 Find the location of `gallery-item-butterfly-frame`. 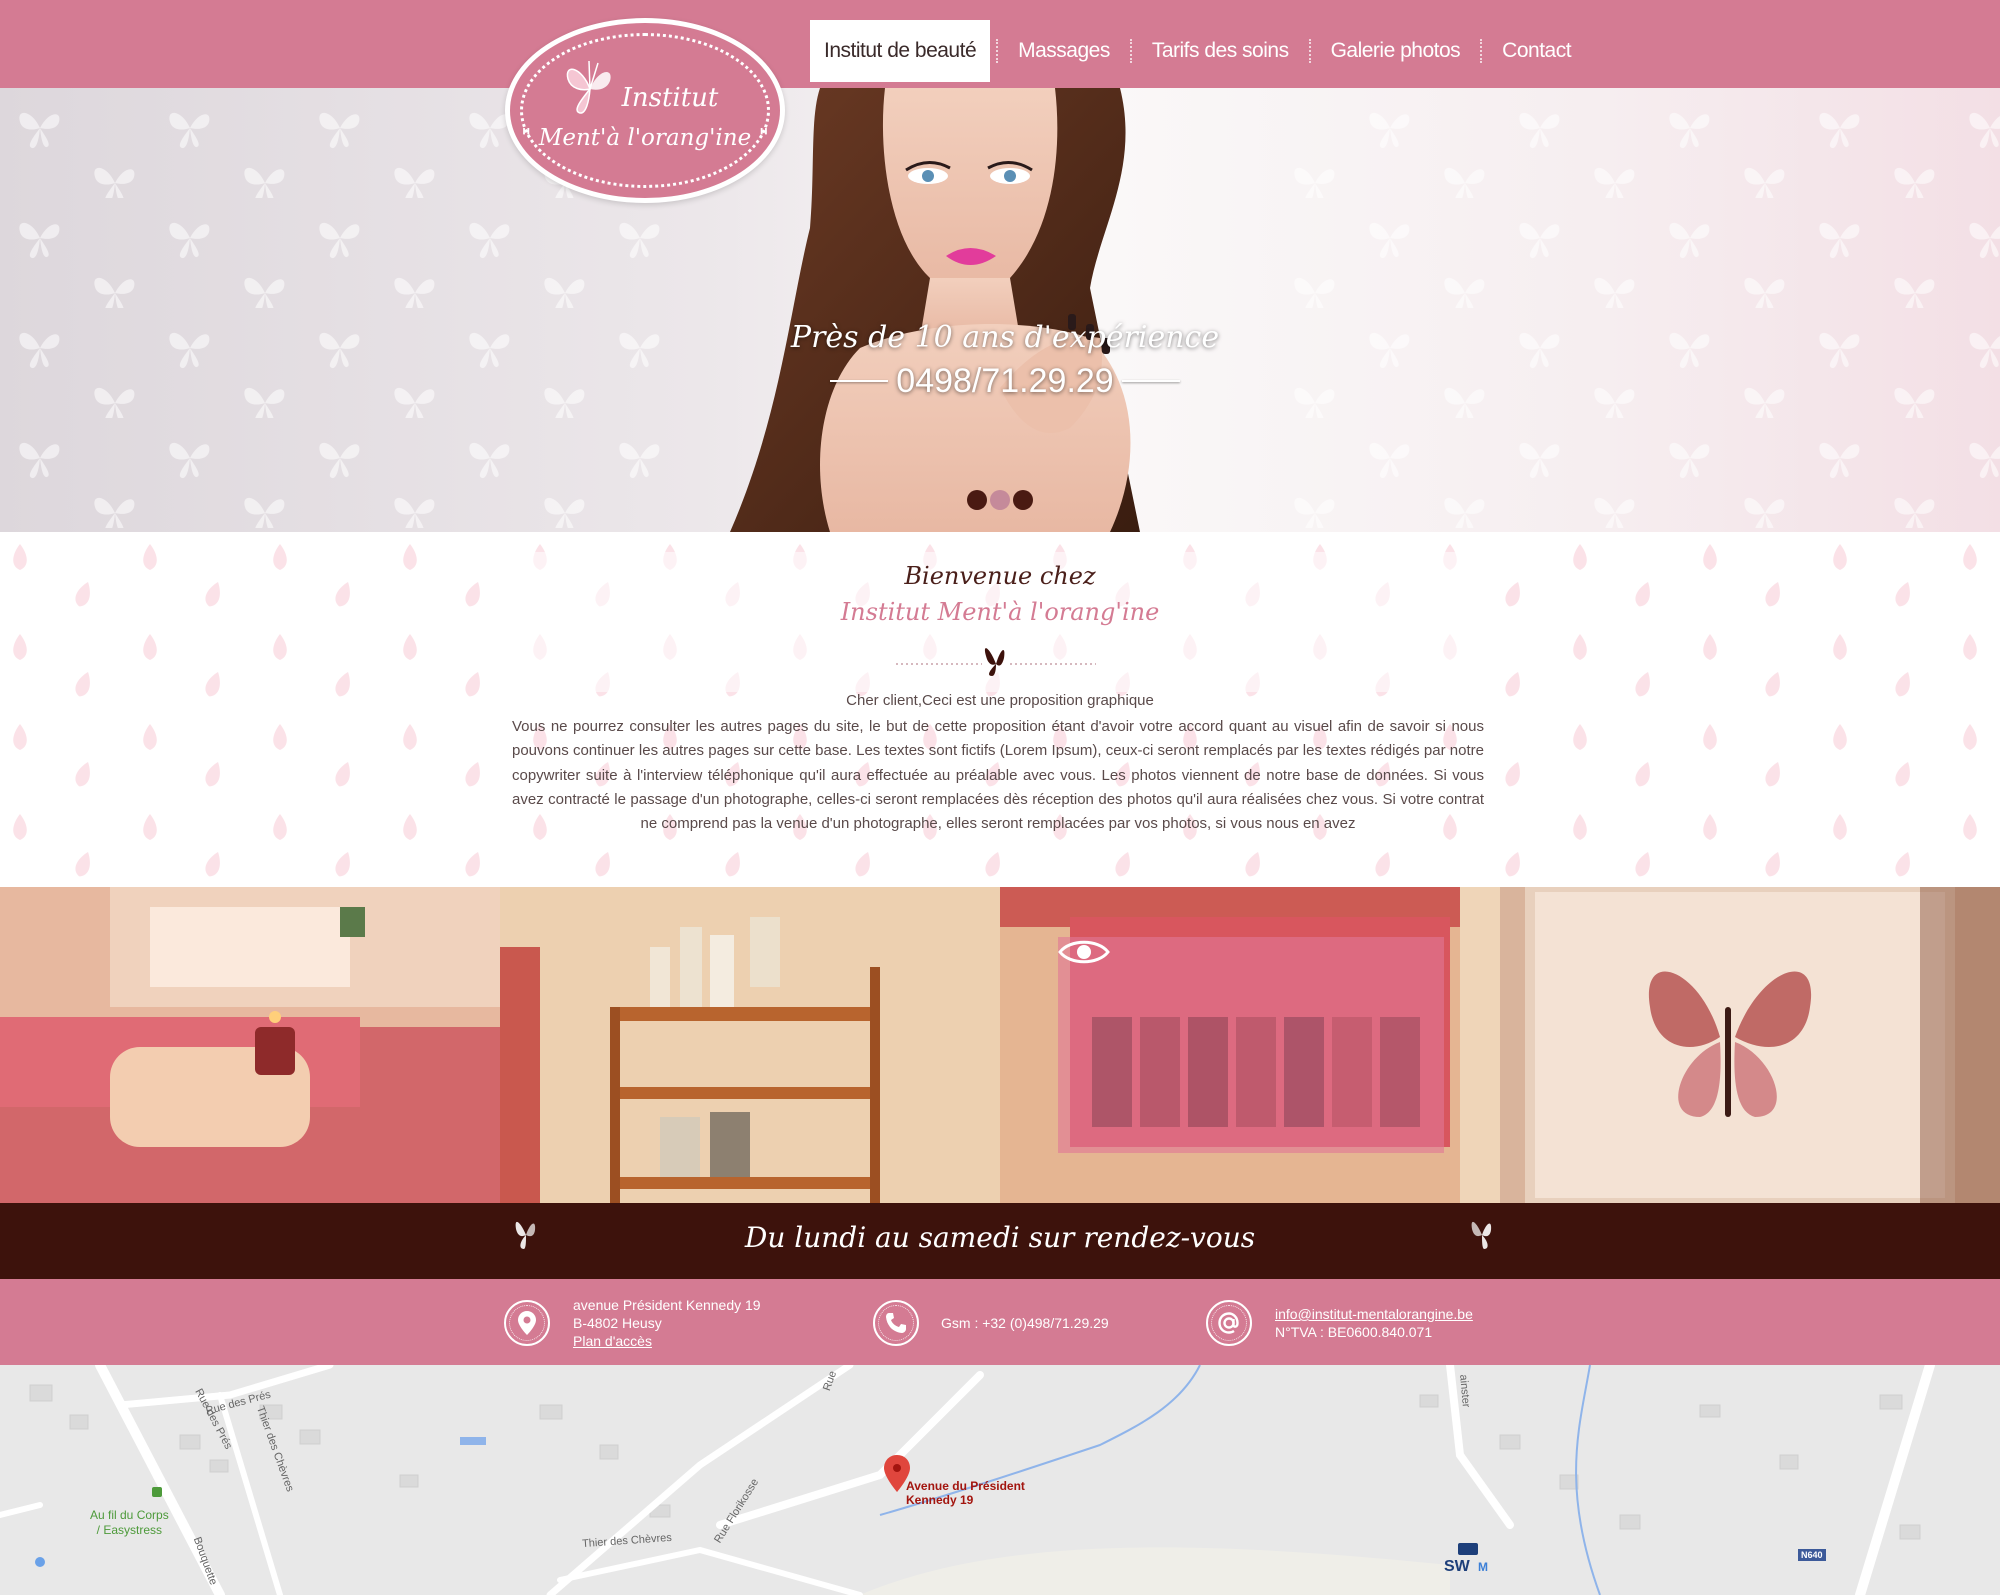

gallery-item-butterfly-frame is located at coordinates (1750, 1045).